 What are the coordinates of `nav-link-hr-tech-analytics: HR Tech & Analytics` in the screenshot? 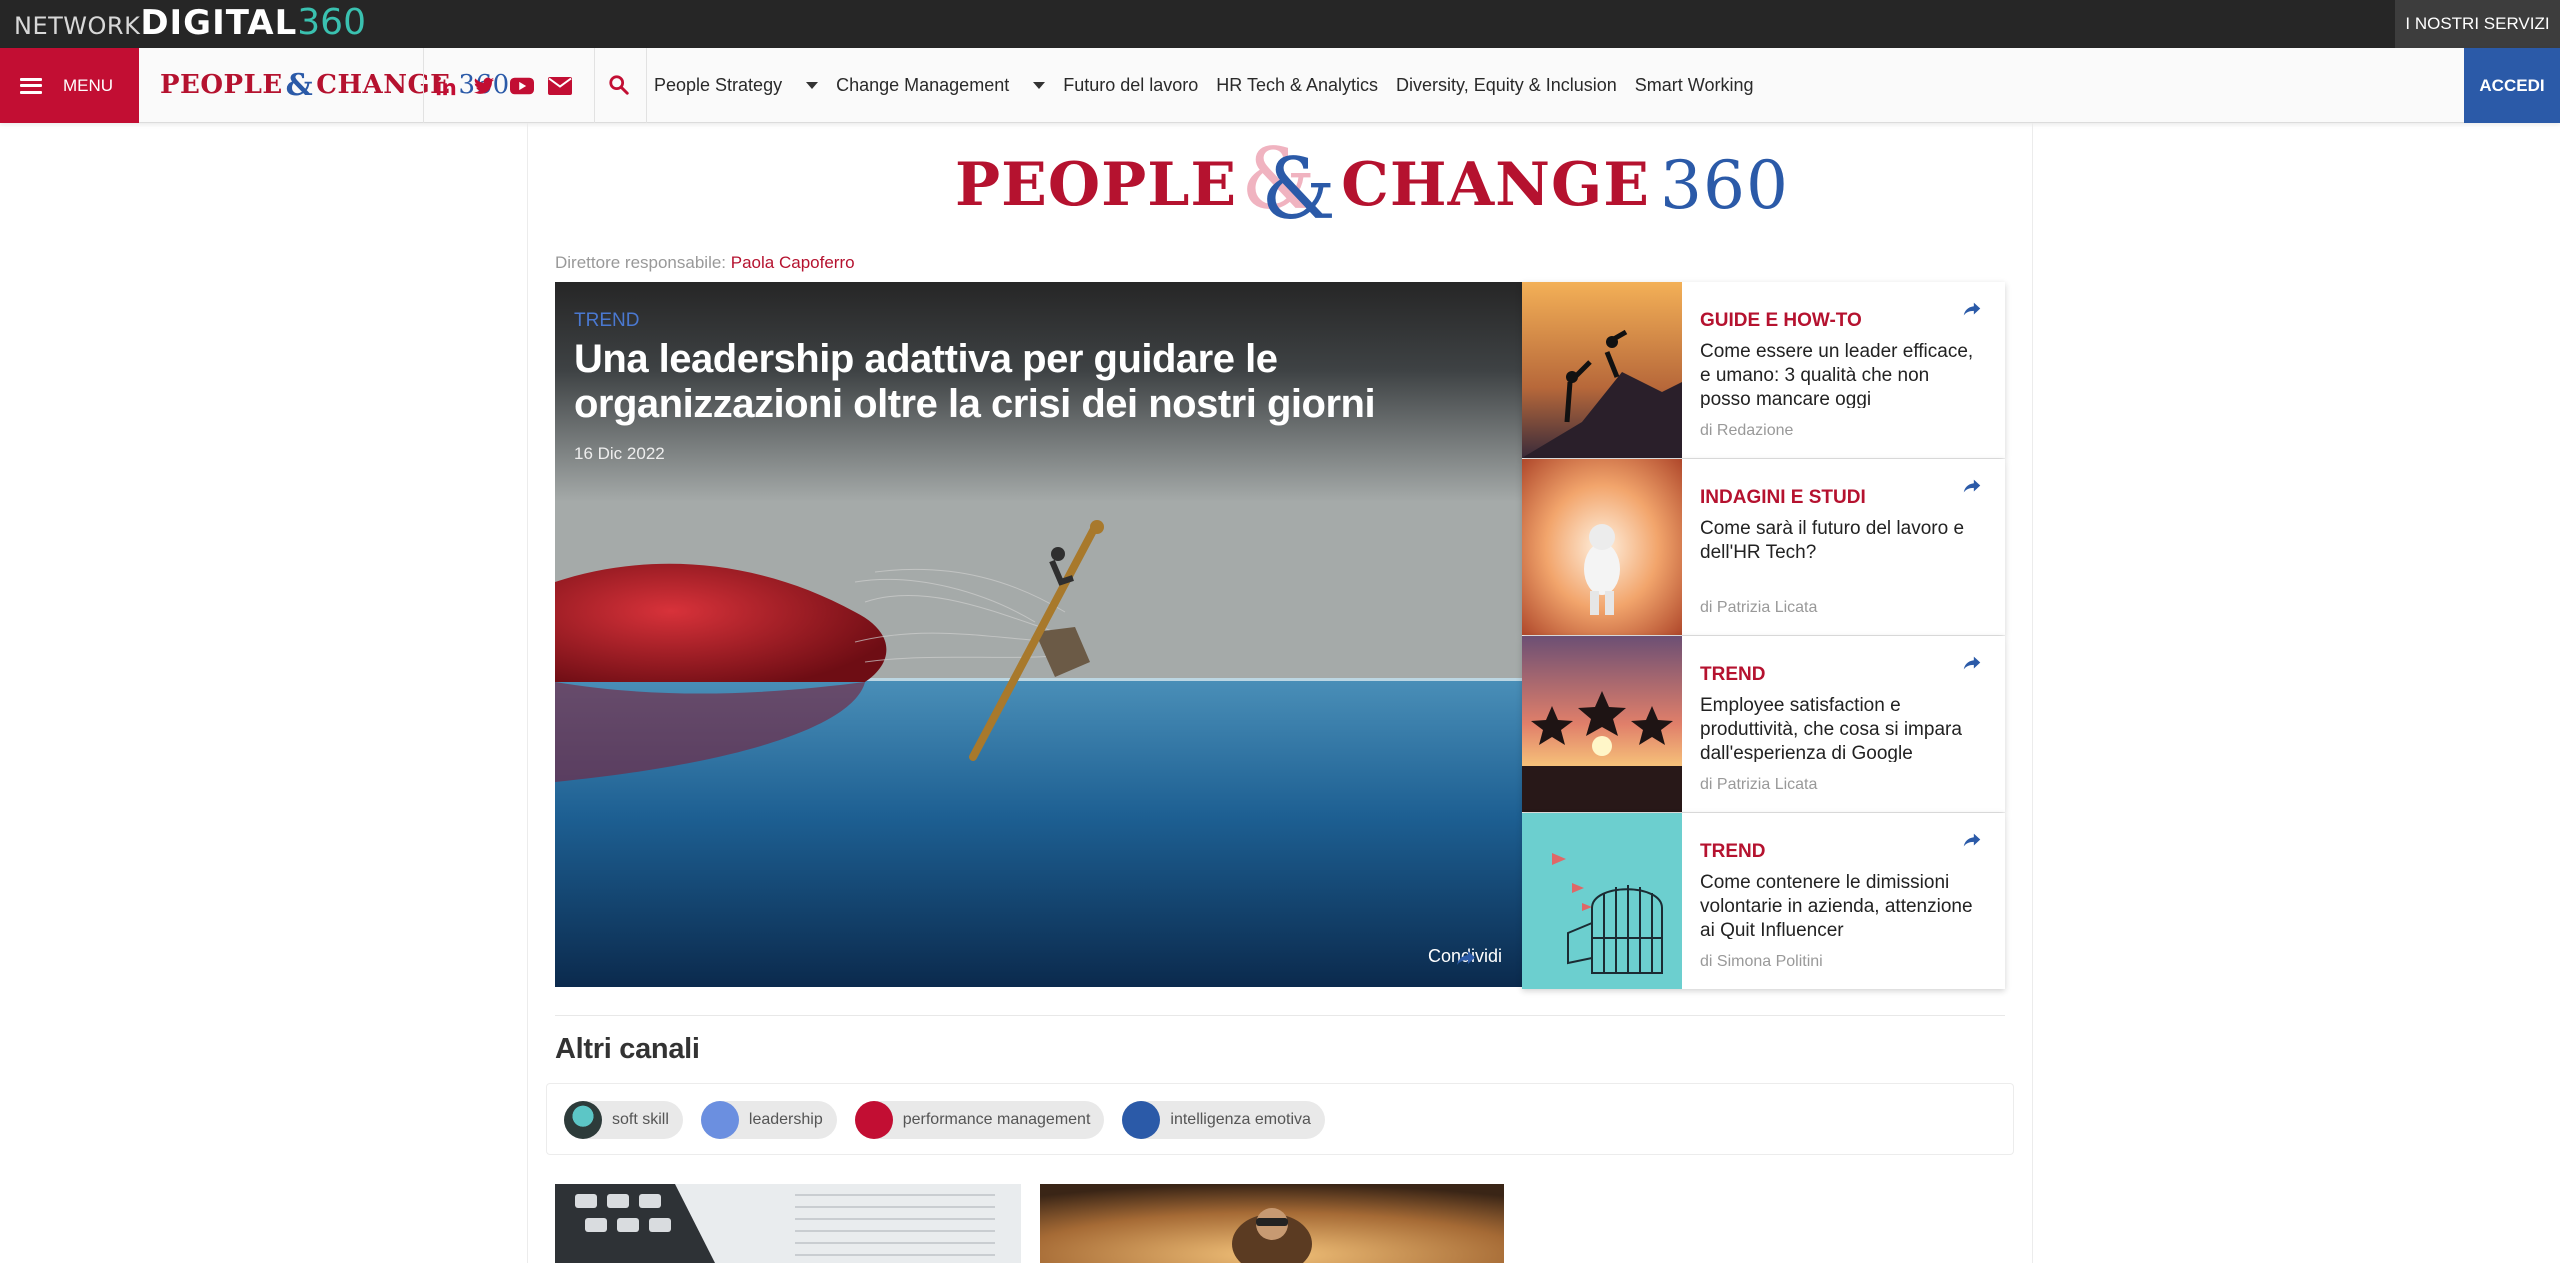 It's located at (1297, 85).